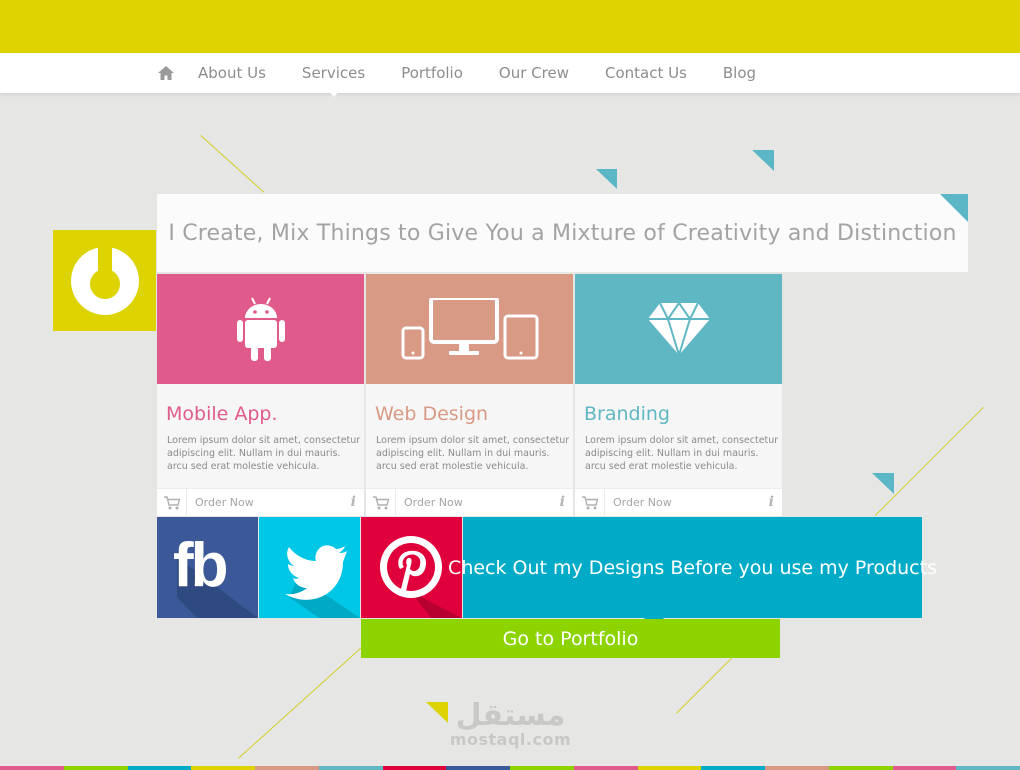  What do you see at coordinates (570, 638) in the screenshot?
I see `go-to-portfolio-button: Go to Portfolio` at bounding box center [570, 638].